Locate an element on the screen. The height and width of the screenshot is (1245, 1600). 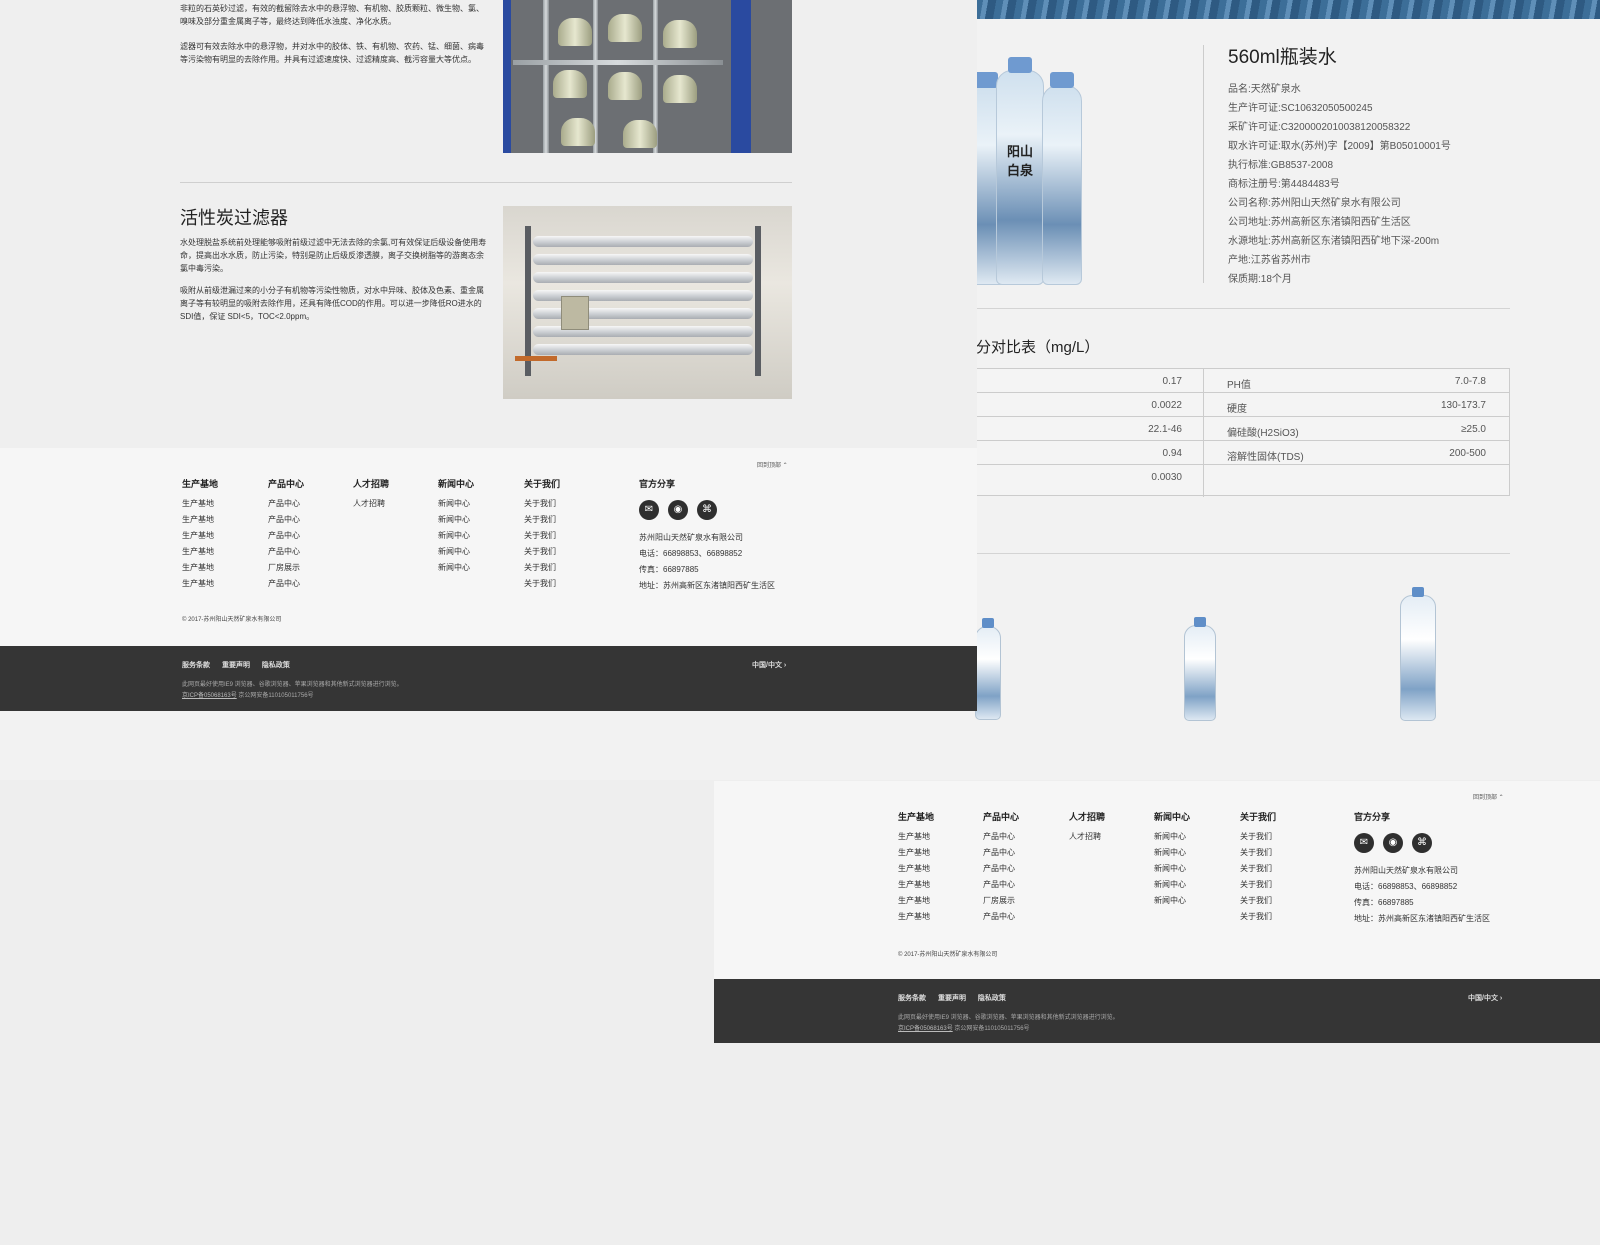
footer-col-heading: 官方分享 is located at coordinates (1372, 817).